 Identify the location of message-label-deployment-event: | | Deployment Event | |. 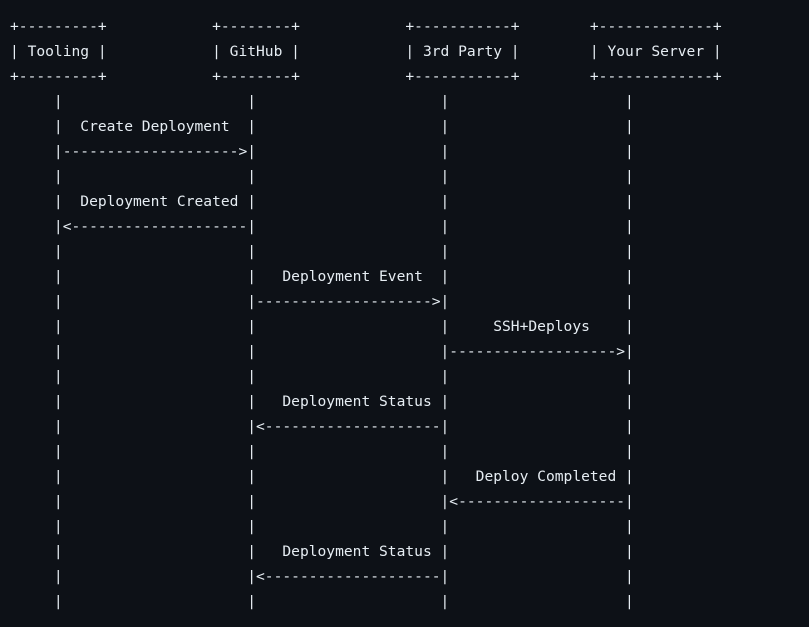
(322, 276).